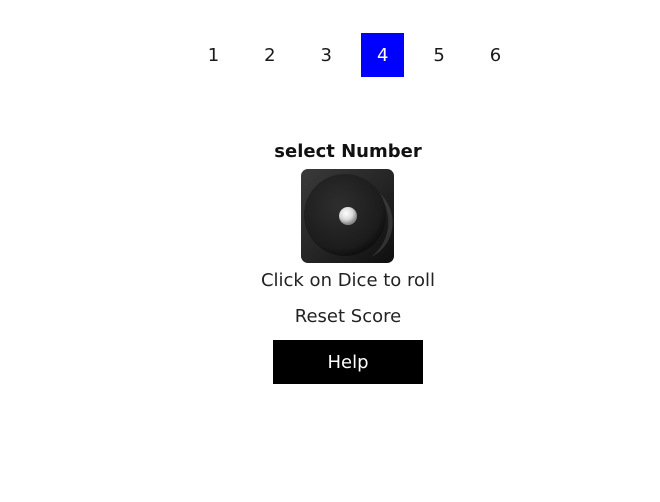  What do you see at coordinates (348, 319) in the screenshot?
I see `reset-score-button: Reset Score` at bounding box center [348, 319].